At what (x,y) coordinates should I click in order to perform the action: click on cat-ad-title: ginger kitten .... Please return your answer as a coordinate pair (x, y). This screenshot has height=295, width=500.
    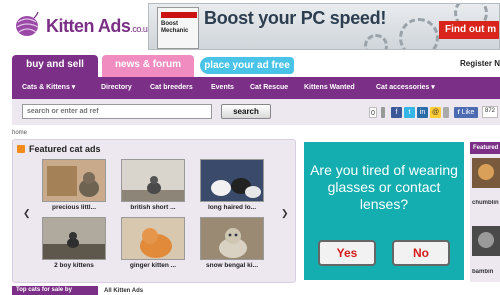
    Looking at the image, I should click on (153, 265).